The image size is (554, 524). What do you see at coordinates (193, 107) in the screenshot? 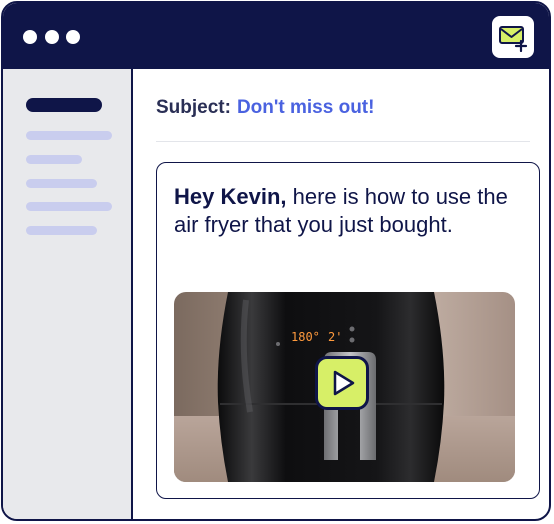
I see `subject-label: Subject:` at bounding box center [193, 107].